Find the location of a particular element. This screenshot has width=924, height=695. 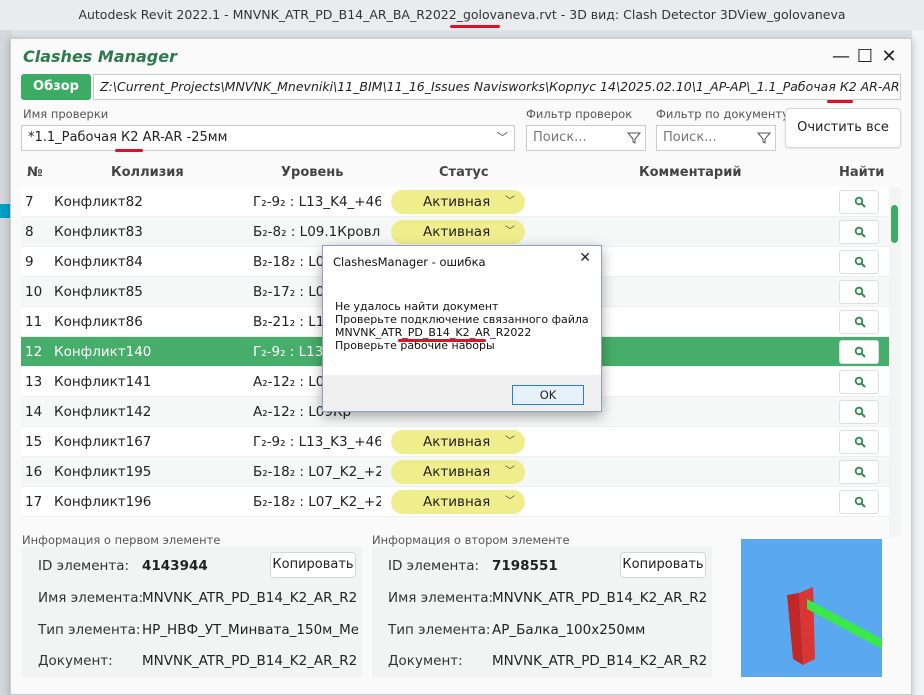

check-name-select: *1.1_Рабочая К2 AR-AR -25мм ﹀ is located at coordinates (268, 138).